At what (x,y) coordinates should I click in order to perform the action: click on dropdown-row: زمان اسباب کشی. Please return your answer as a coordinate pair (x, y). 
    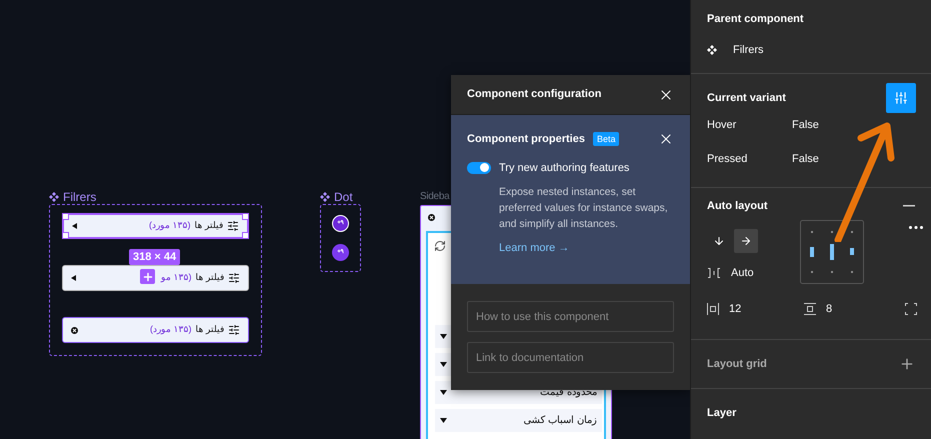
    Looking at the image, I should click on (518, 420).